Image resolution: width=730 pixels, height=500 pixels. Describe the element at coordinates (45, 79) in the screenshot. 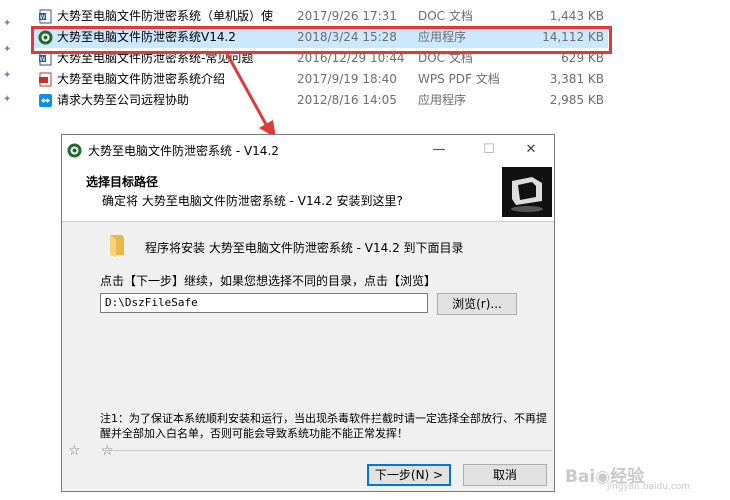

I see `pdf-icon` at that location.